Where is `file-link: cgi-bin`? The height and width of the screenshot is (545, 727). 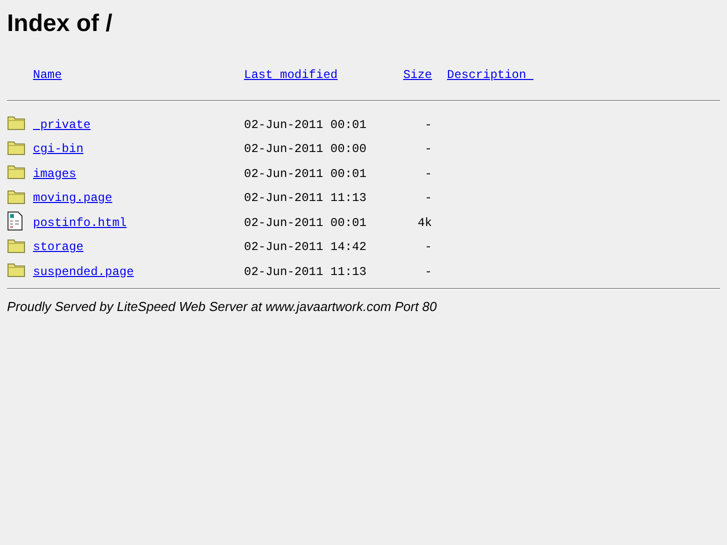
file-link: cgi-bin is located at coordinates (138, 147).